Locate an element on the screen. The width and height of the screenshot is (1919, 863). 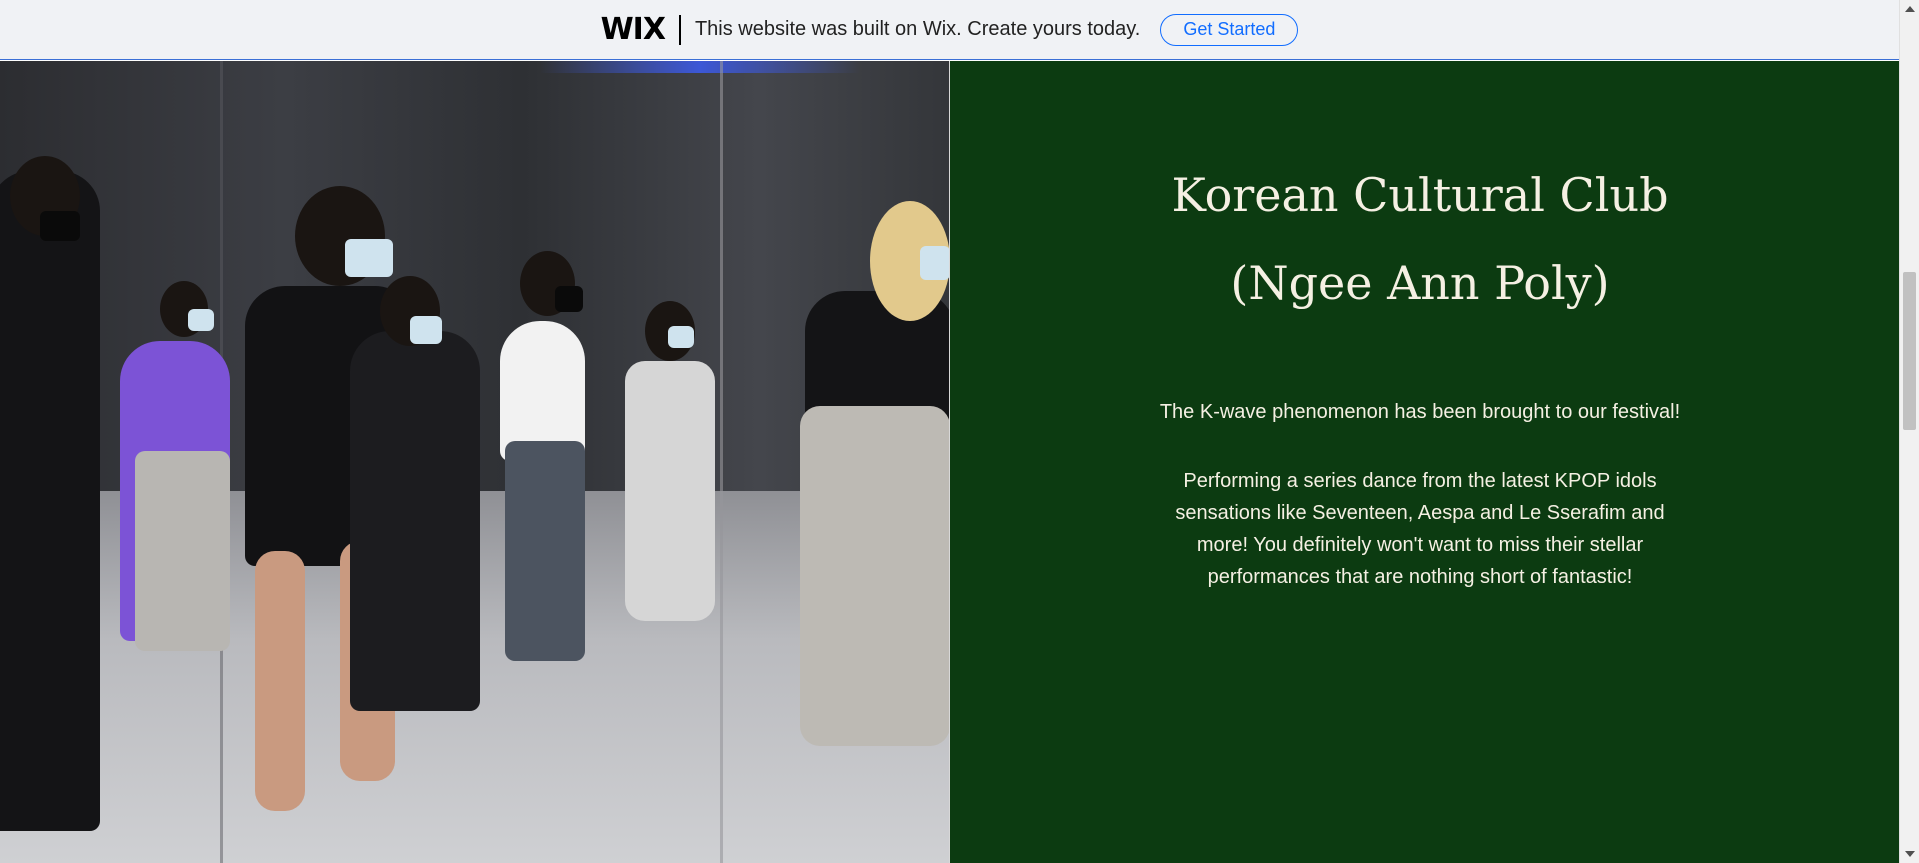
banner-divider is located at coordinates (679, 29).